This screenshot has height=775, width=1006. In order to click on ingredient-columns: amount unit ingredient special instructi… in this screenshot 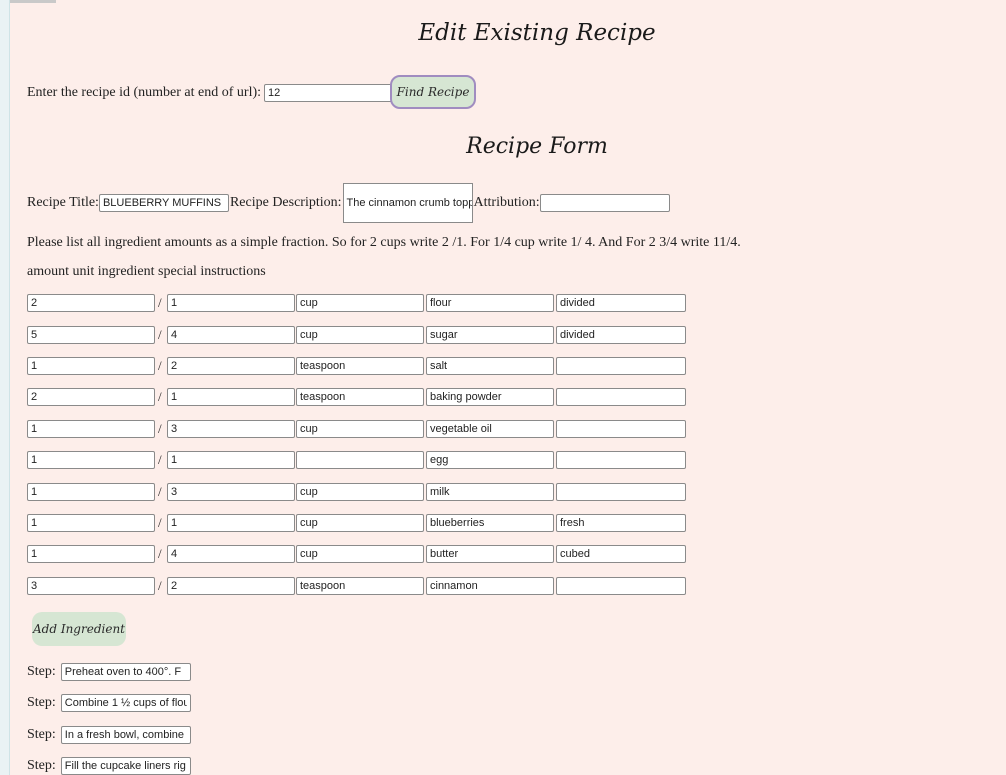, I will do `click(146, 272)`.